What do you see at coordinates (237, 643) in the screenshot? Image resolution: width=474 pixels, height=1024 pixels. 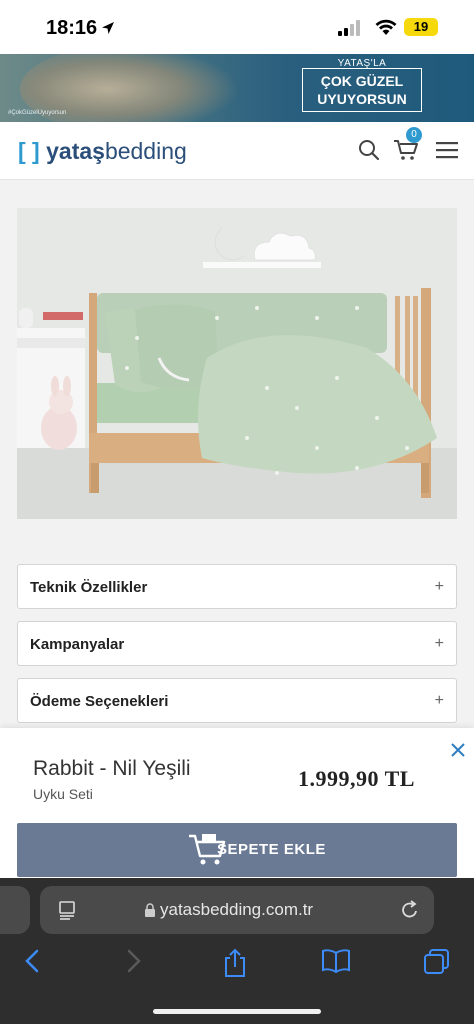 I see `accordion-kampanyalar: Kampanyalar +` at bounding box center [237, 643].